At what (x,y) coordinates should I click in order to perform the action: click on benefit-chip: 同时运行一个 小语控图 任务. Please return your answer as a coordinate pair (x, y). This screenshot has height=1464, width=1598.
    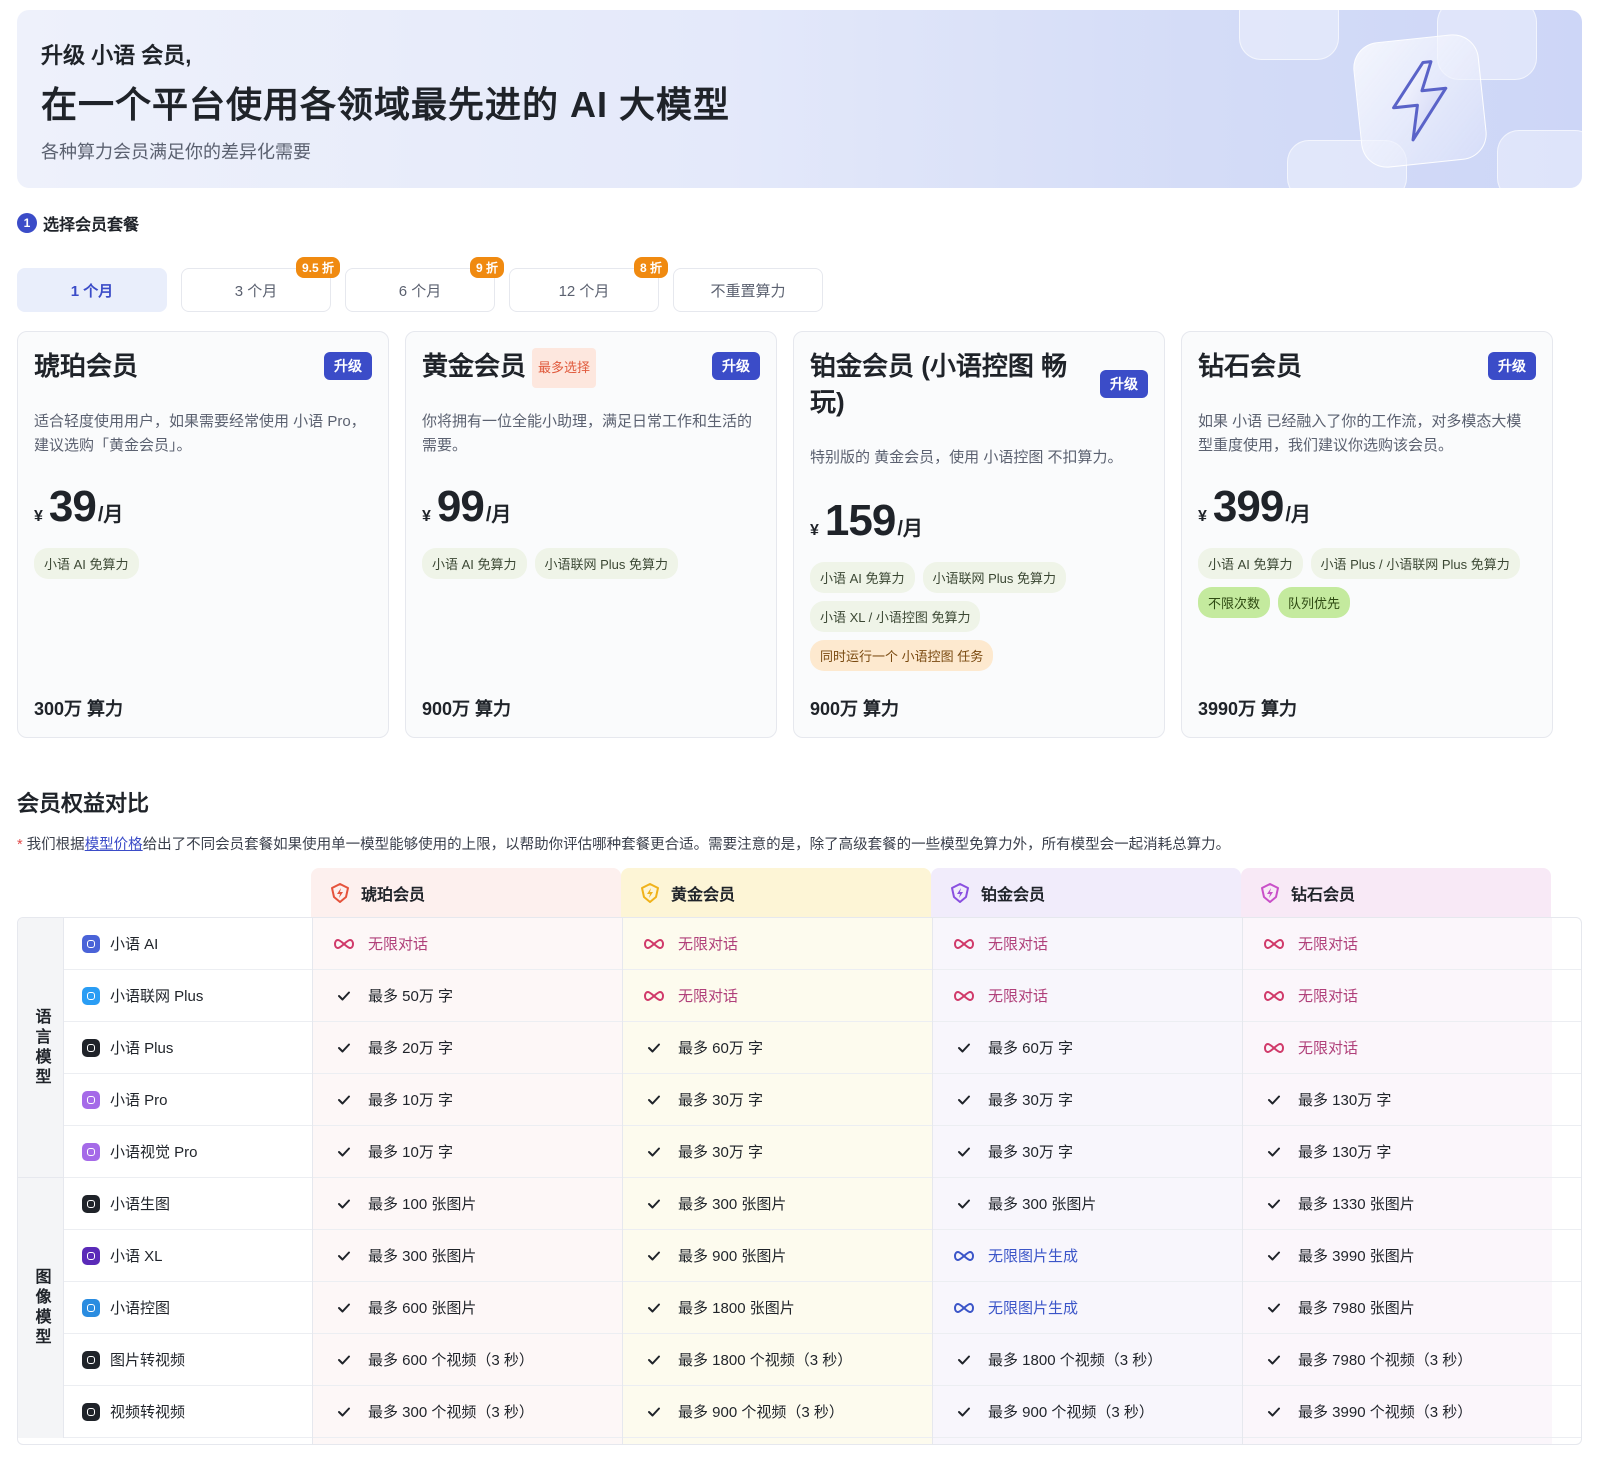
    Looking at the image, I should click on (902, 655).